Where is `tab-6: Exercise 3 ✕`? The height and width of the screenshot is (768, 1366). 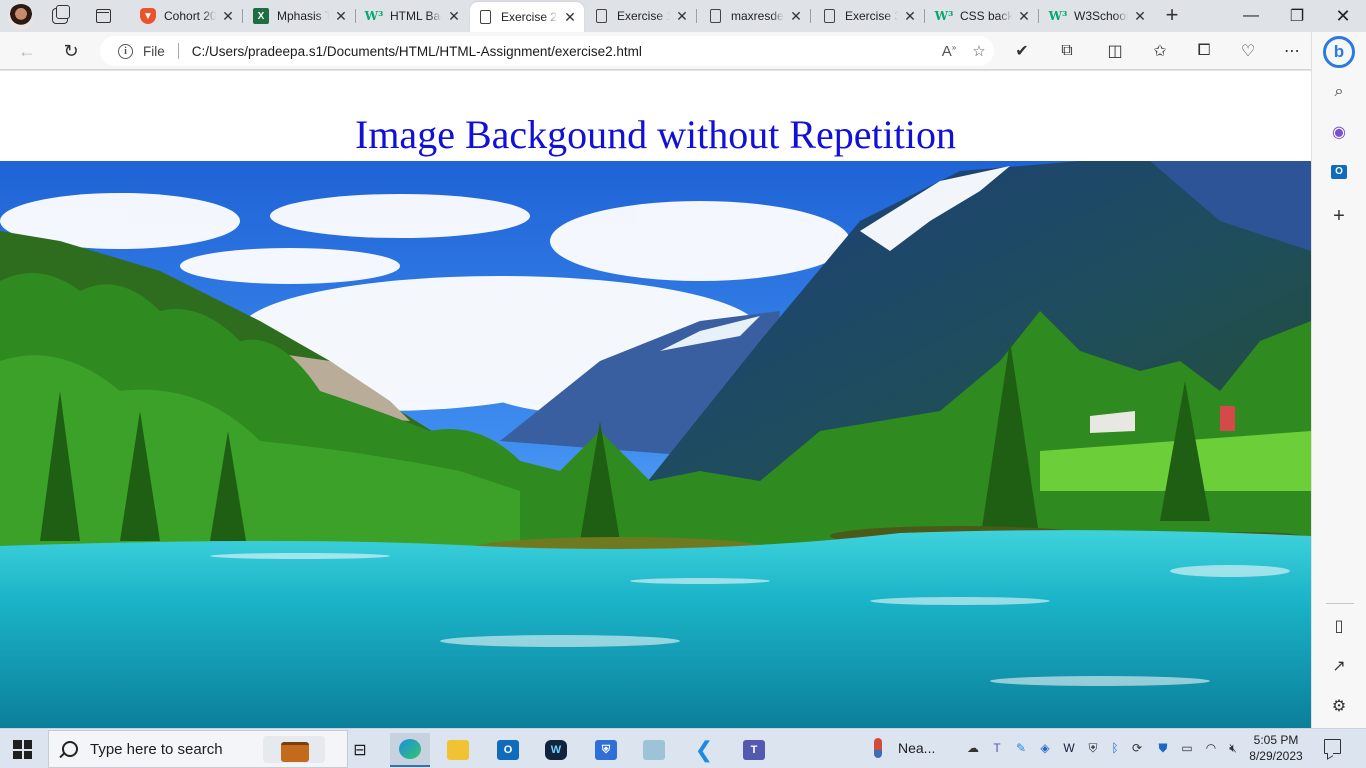 tab-6: Exercise 3 ✕ is located at coordinates (869, 16).